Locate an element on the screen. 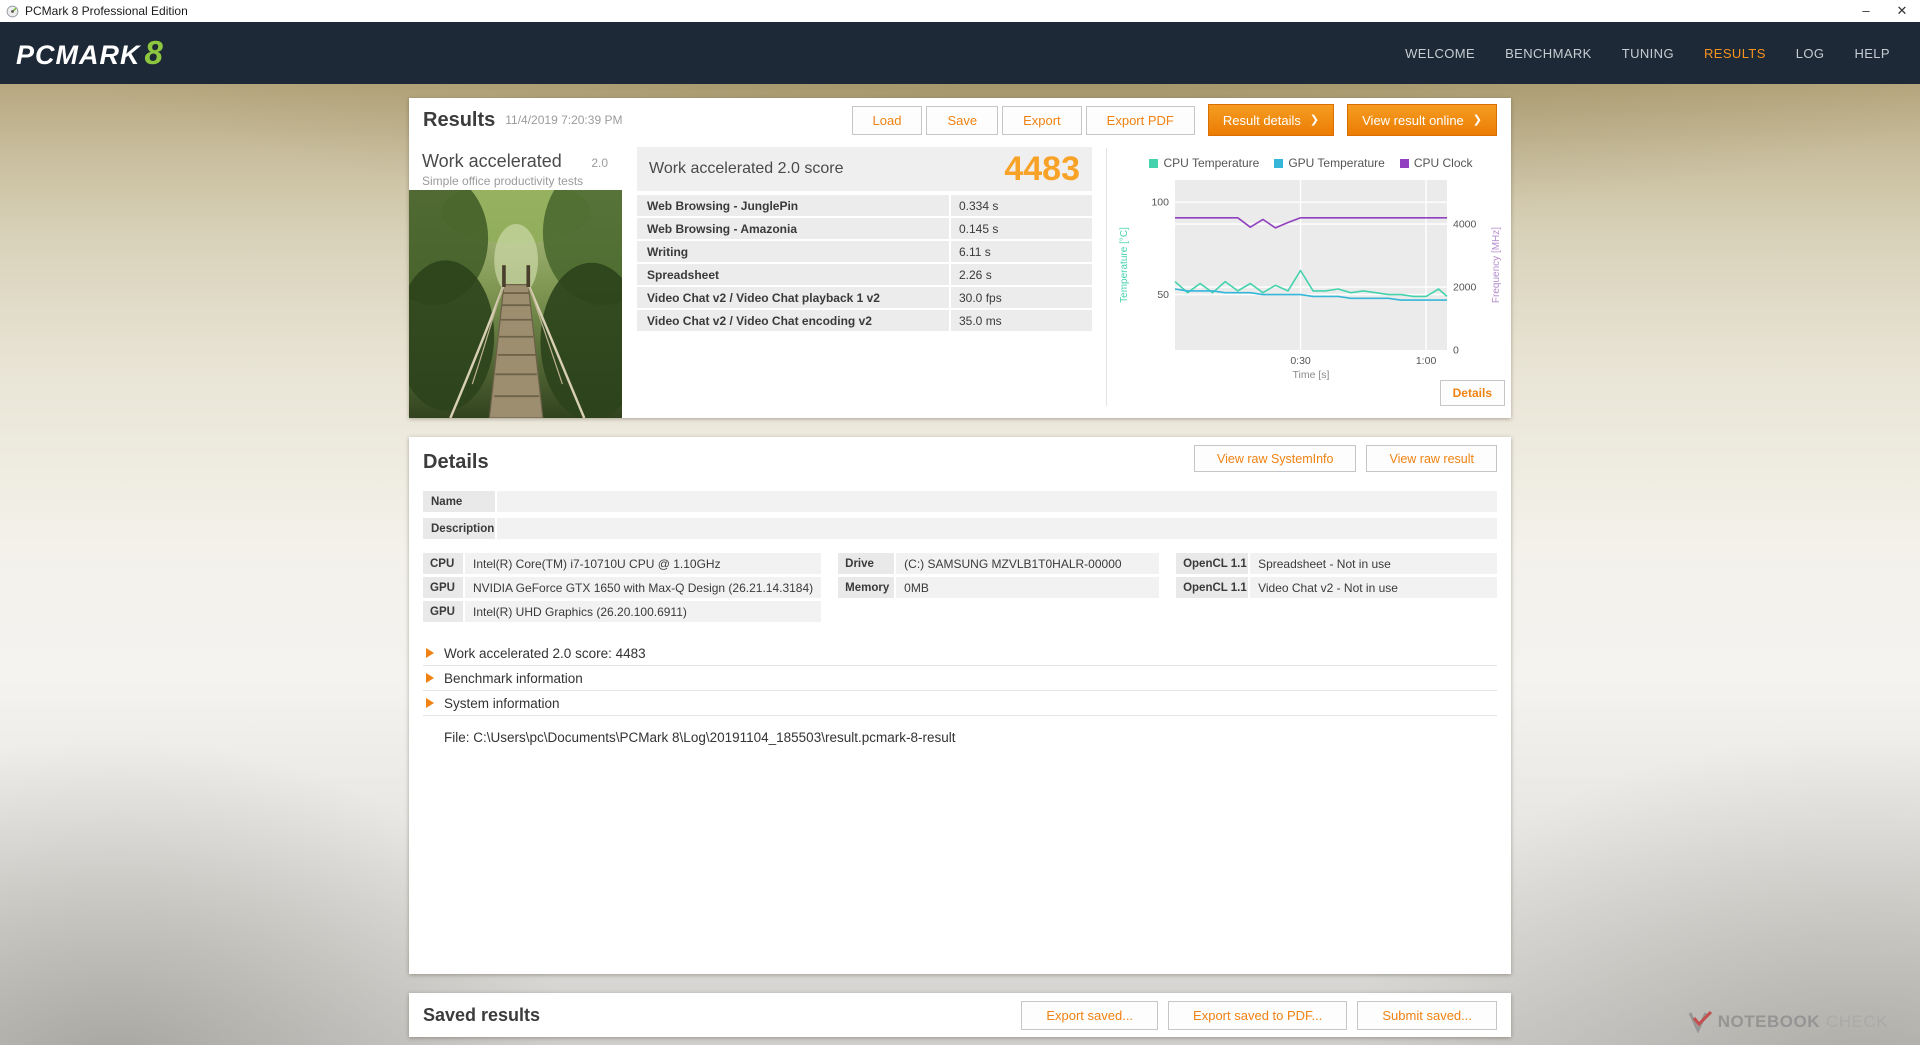 This screenshot has height=1045, width=1920. metric-row: Web Browsing - JunglePin 0.334 s is located at coordinates (864, 205).